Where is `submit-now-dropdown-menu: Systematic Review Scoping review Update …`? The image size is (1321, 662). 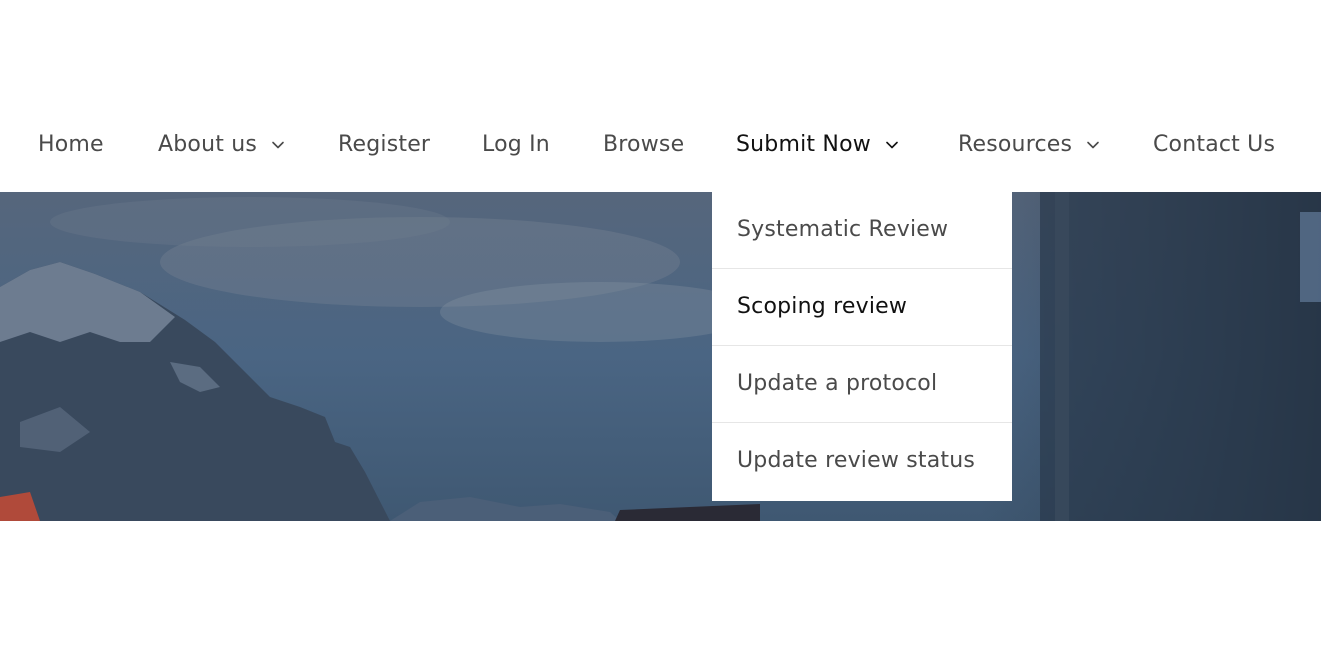 submit-now-dropdown-menu: Systematic Review Scoping review Update … is located at coordinates (862, 346).